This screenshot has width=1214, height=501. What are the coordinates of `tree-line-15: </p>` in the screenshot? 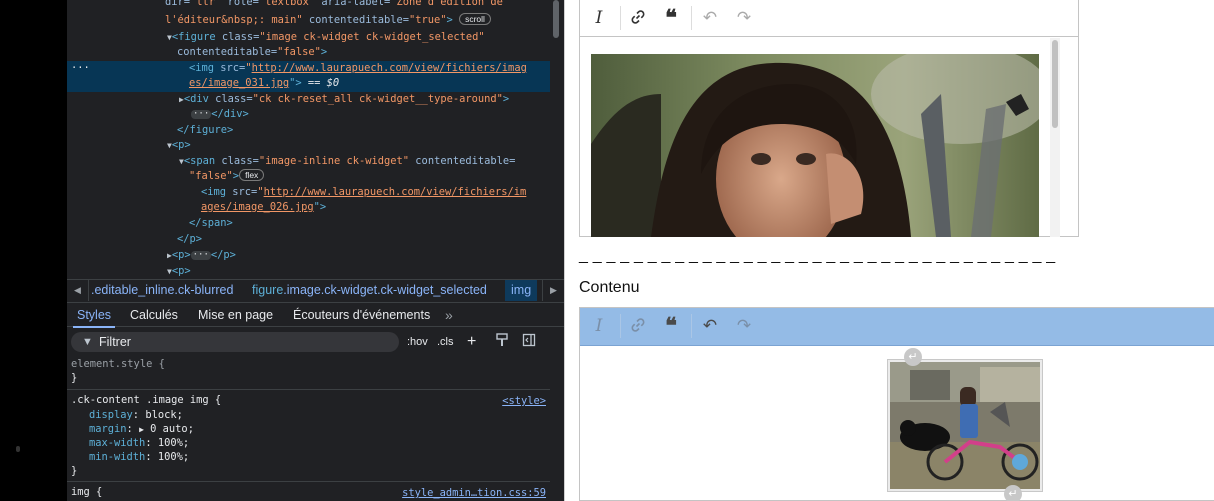 It's located at (189, 239).